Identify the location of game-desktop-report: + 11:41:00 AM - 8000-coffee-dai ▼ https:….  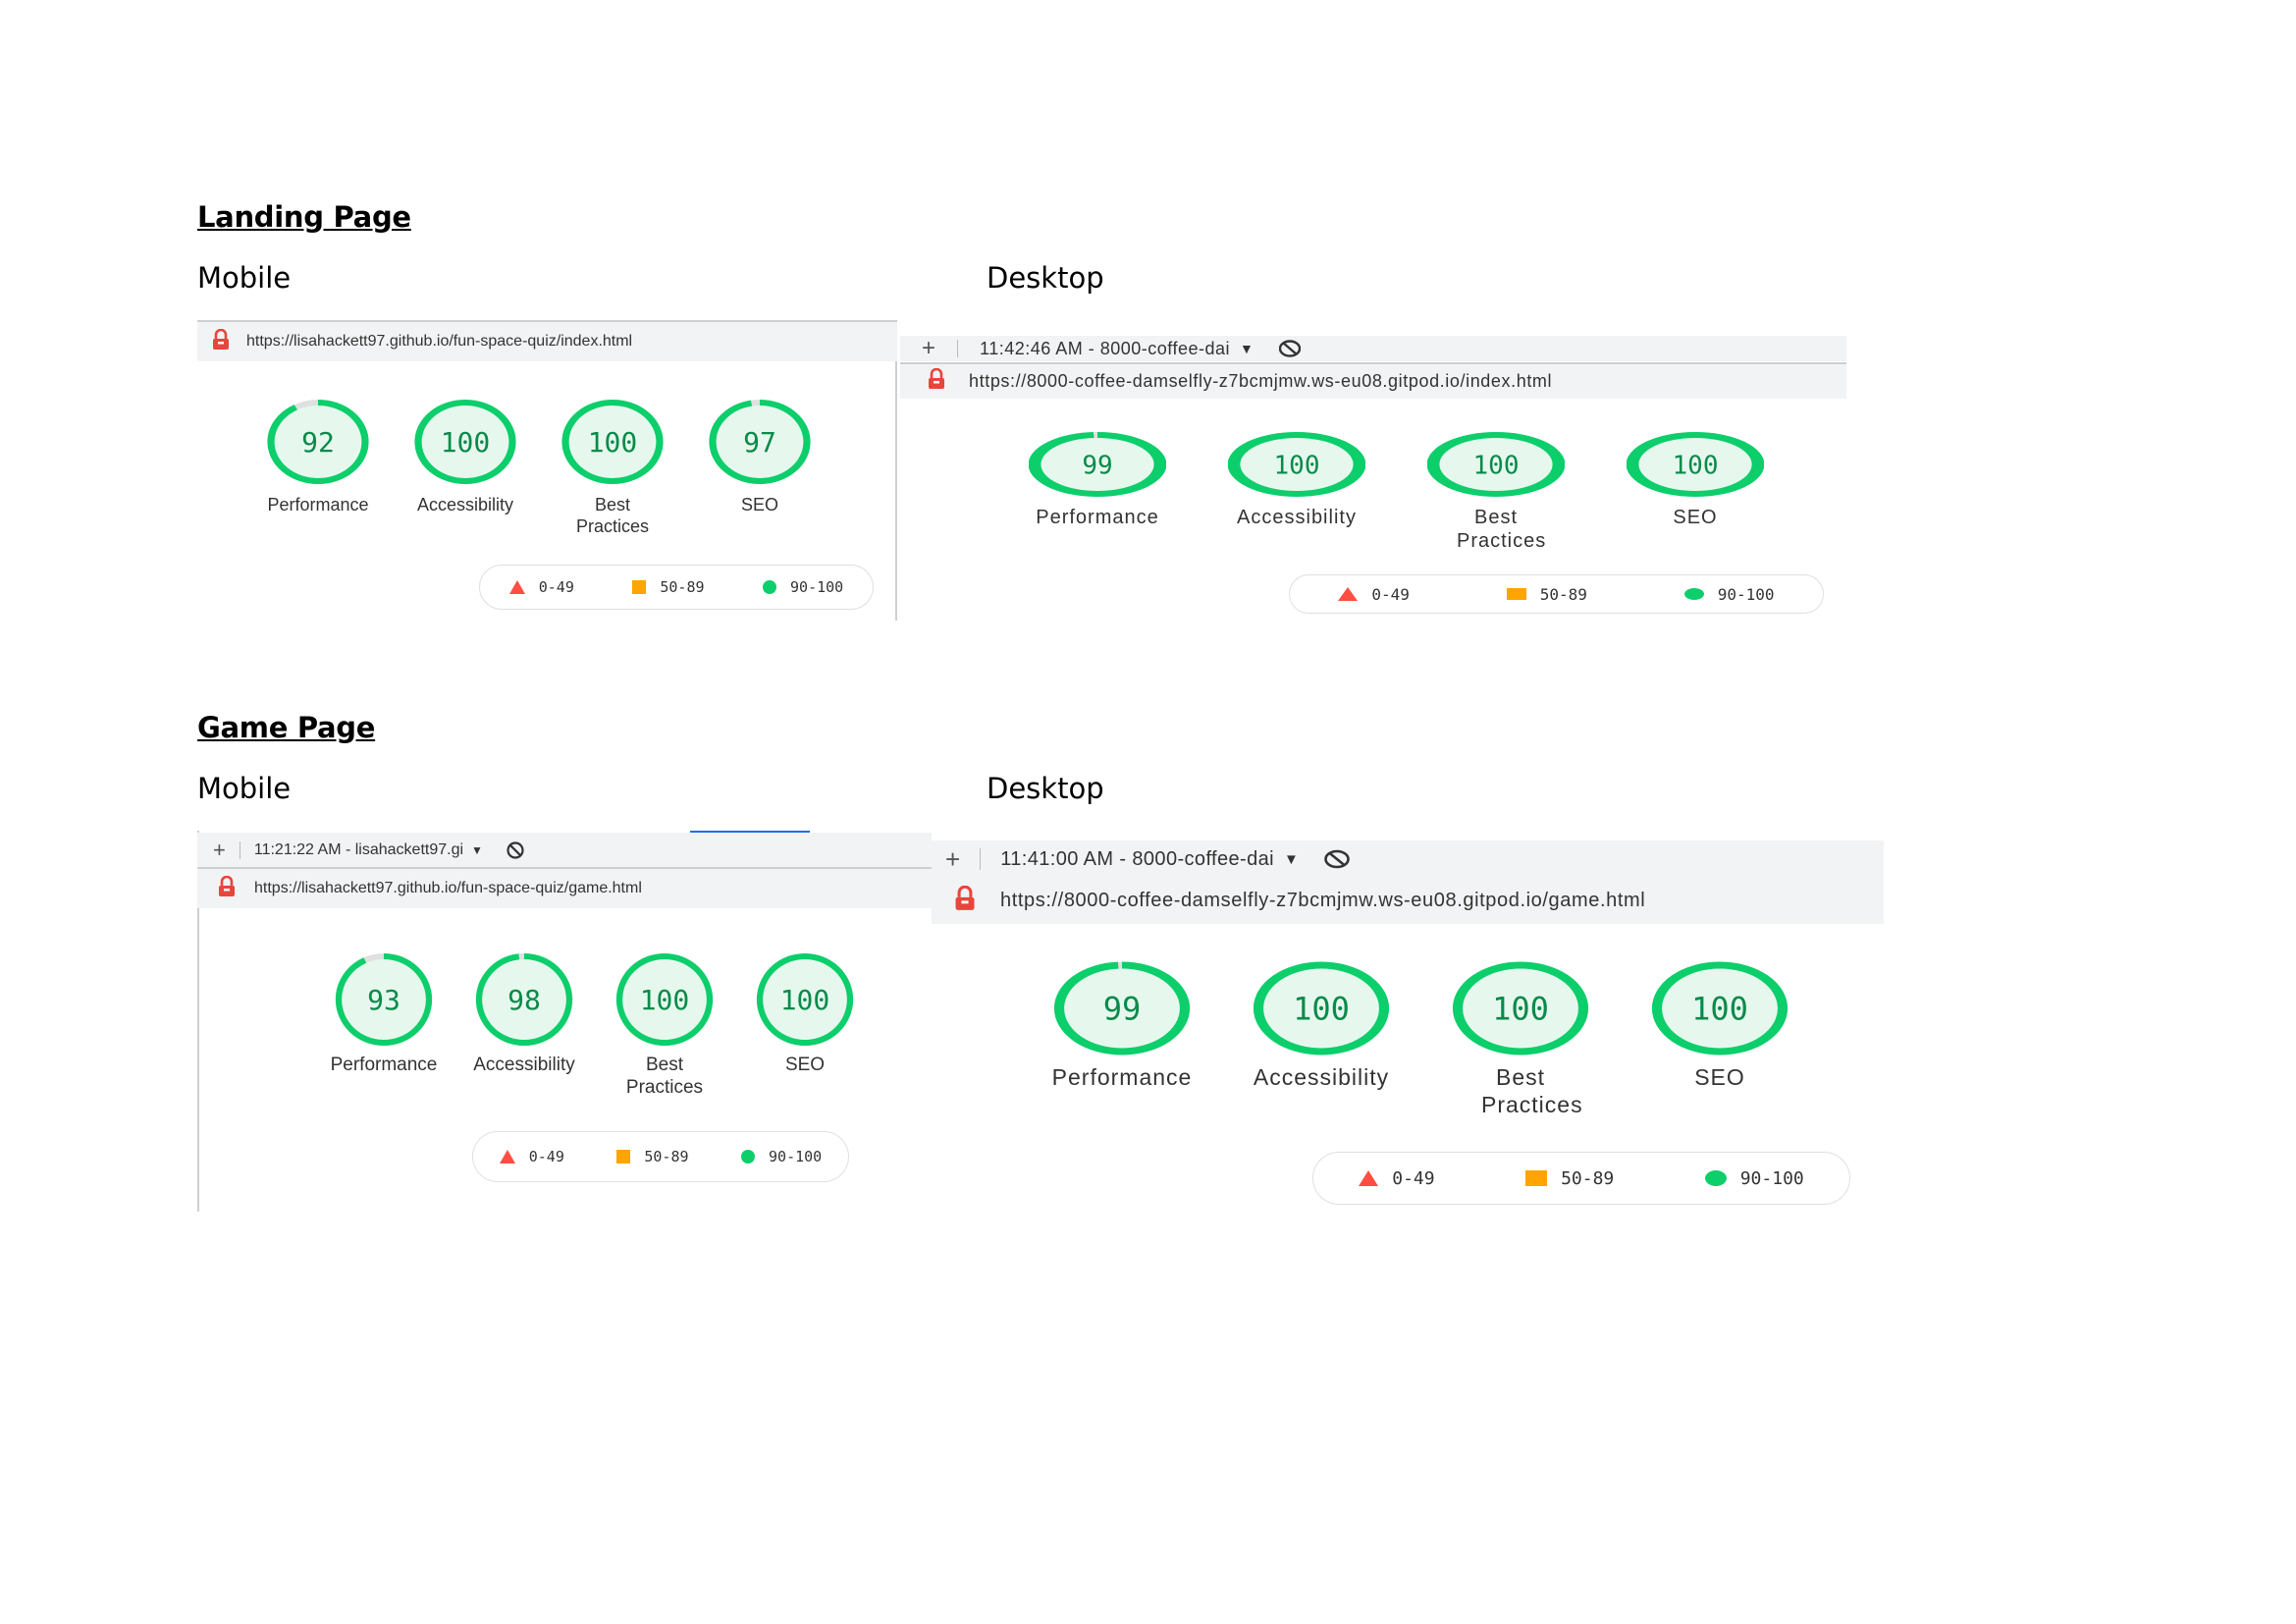
(1408, 1026).